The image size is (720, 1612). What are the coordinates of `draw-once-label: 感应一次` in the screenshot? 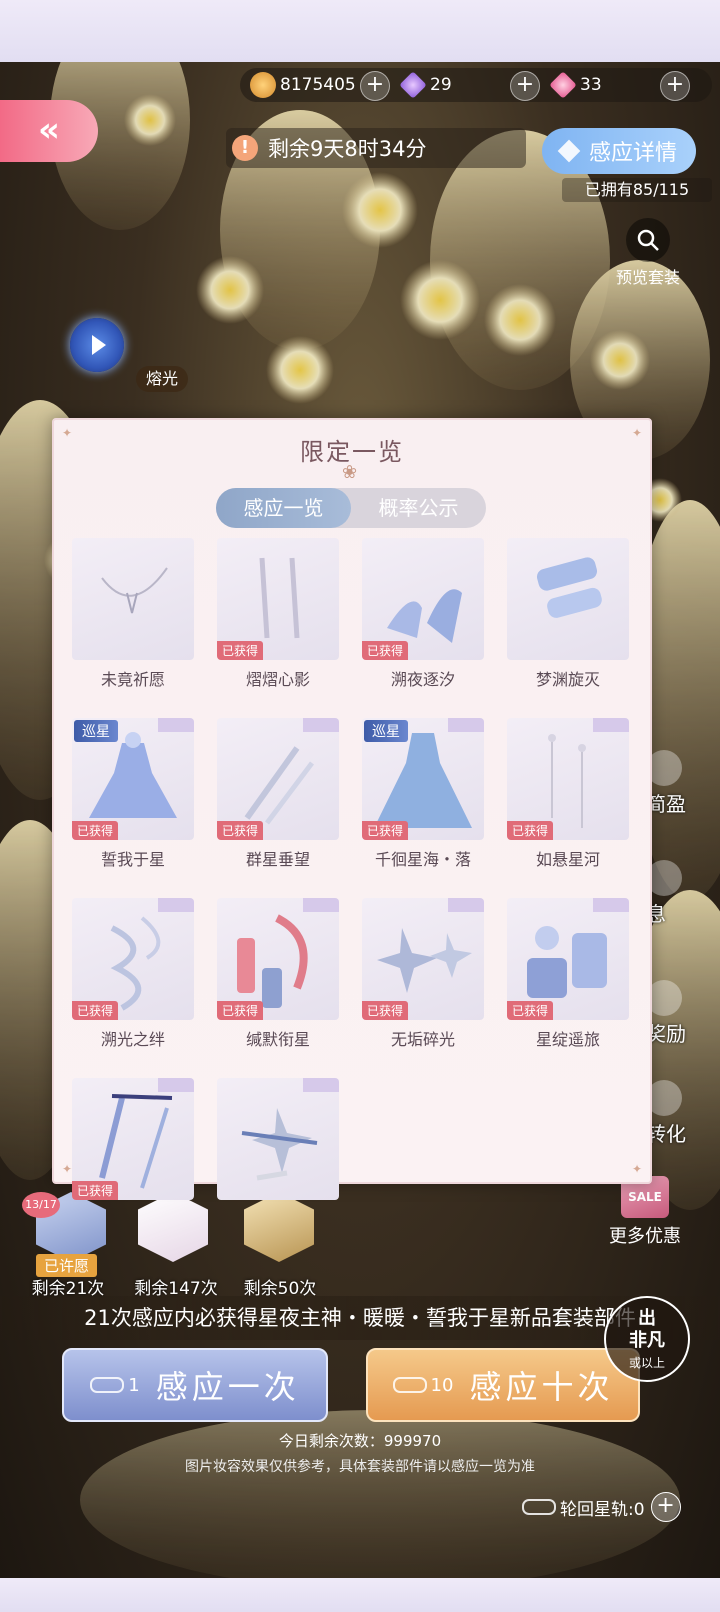 It's located at (227, 1387).